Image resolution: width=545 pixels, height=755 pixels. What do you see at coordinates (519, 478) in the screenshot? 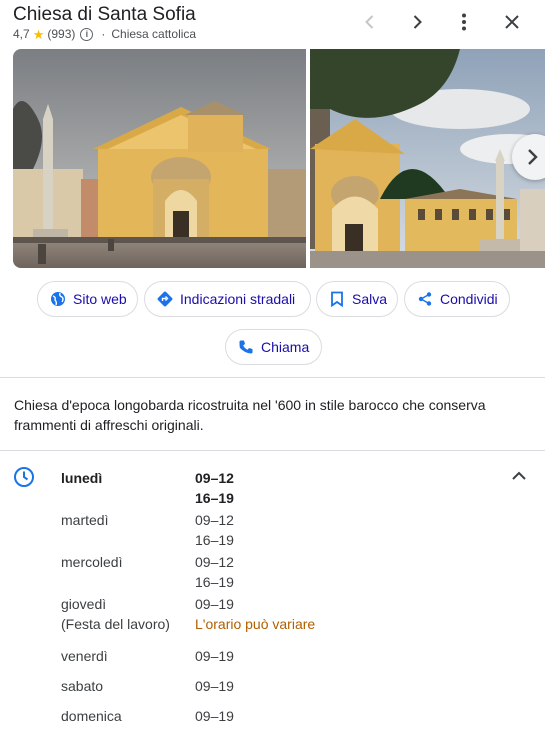
I see `chevron-up-icon` at bounding box center [519, 478].